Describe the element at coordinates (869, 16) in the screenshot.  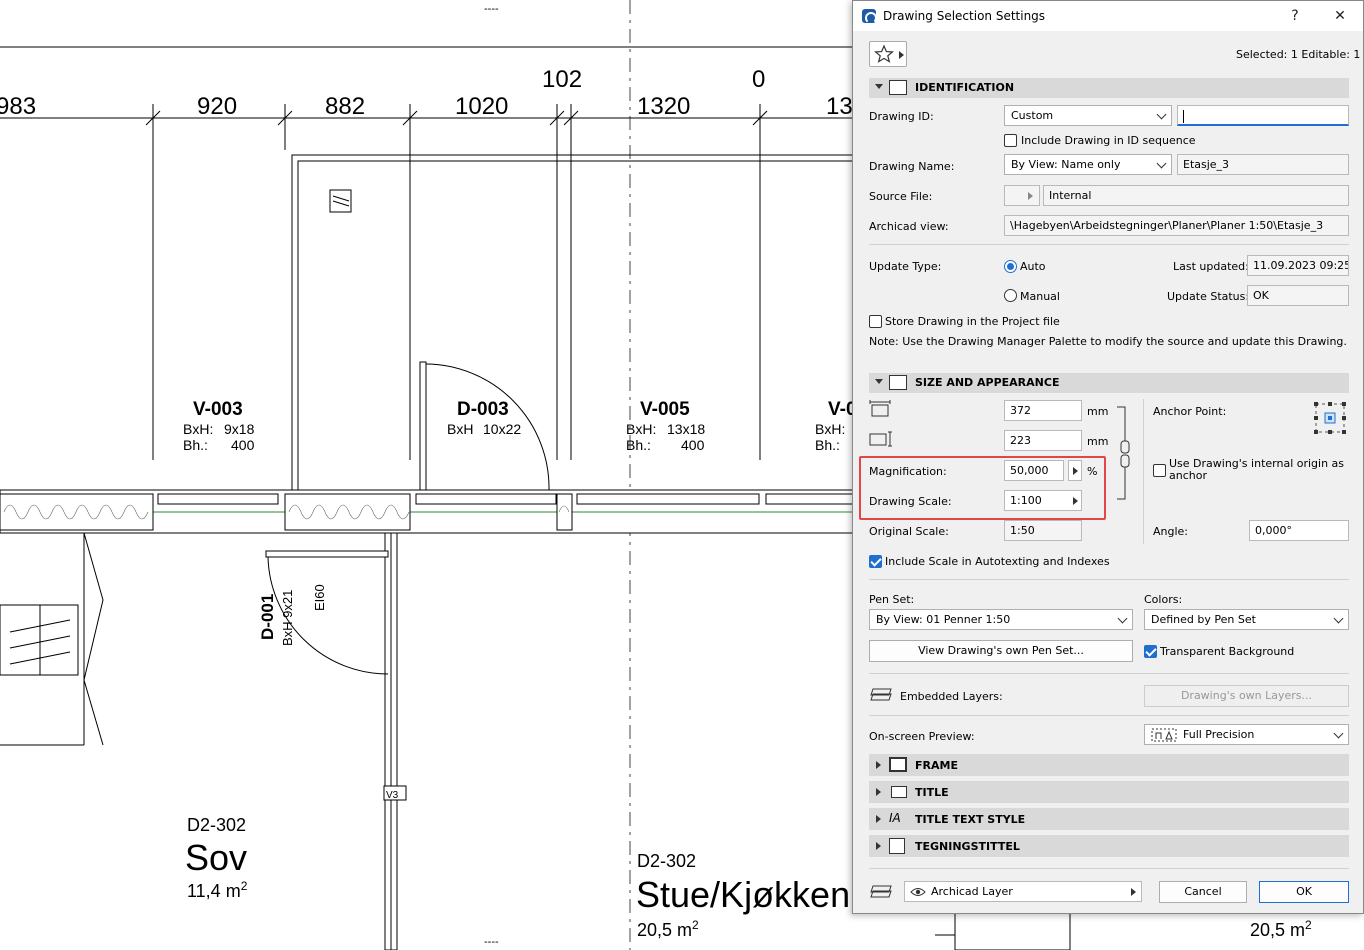
I see `archicad-app-icon` at that location.